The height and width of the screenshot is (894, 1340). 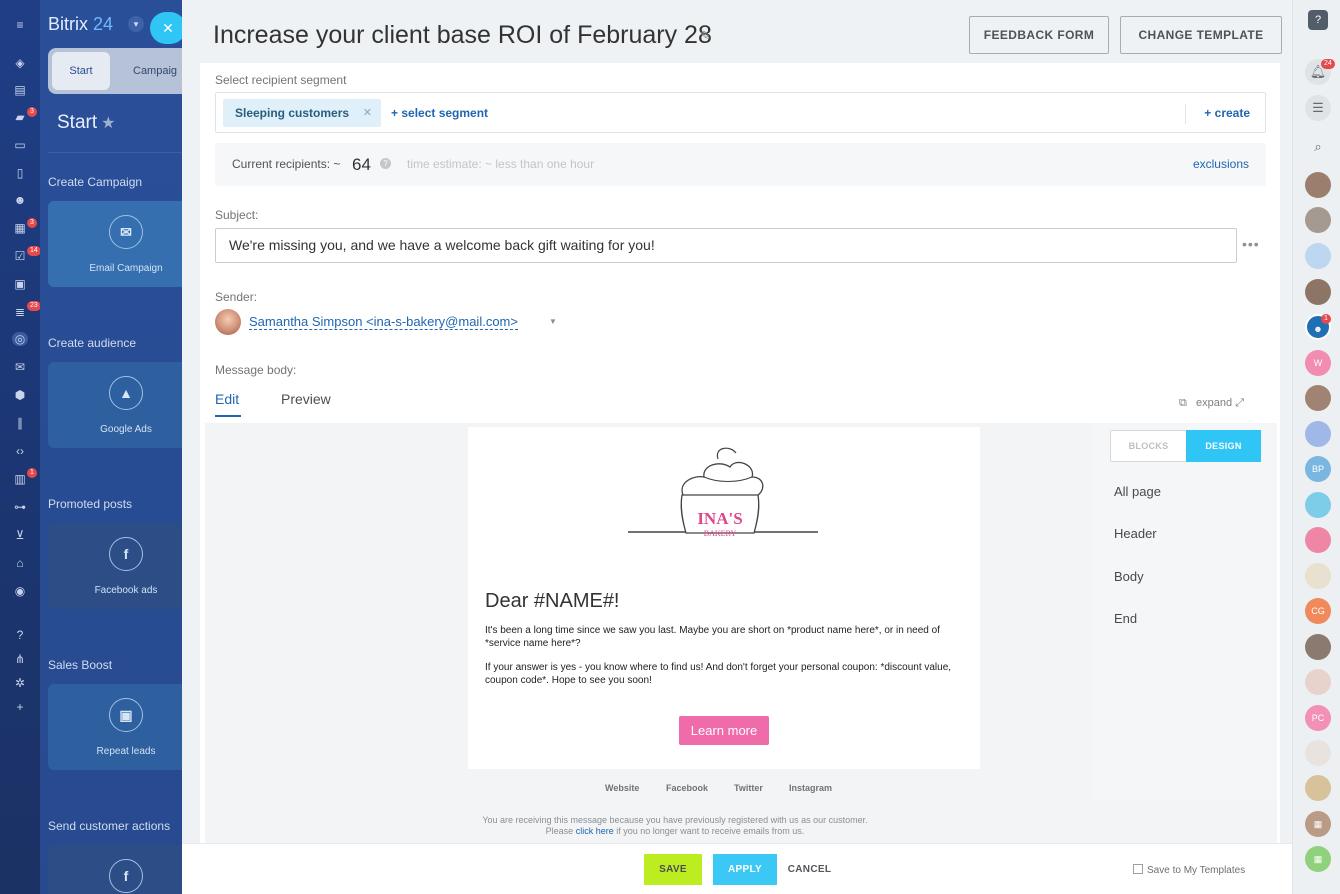 What do you see at coordinates (1223, 446) in the screenshot?
I see `design-tab: DESIGN` at bounding box center [1223, 446].